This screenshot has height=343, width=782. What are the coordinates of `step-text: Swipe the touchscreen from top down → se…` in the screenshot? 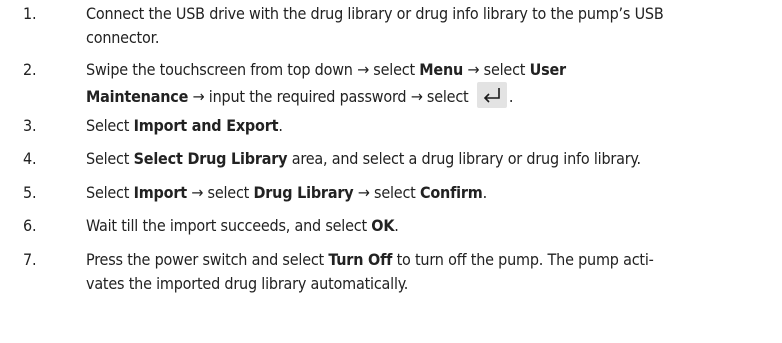 It's located at (432, 83).